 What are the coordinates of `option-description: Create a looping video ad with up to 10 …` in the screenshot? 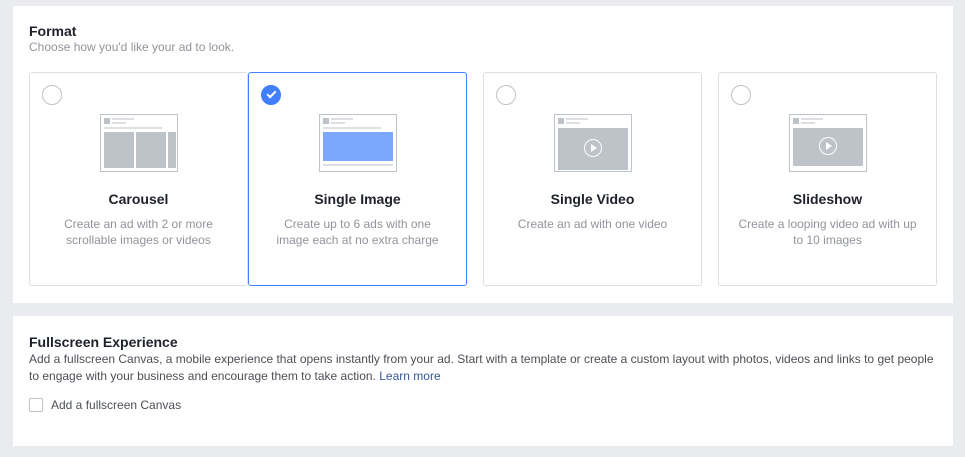 It's located at (827, 232).